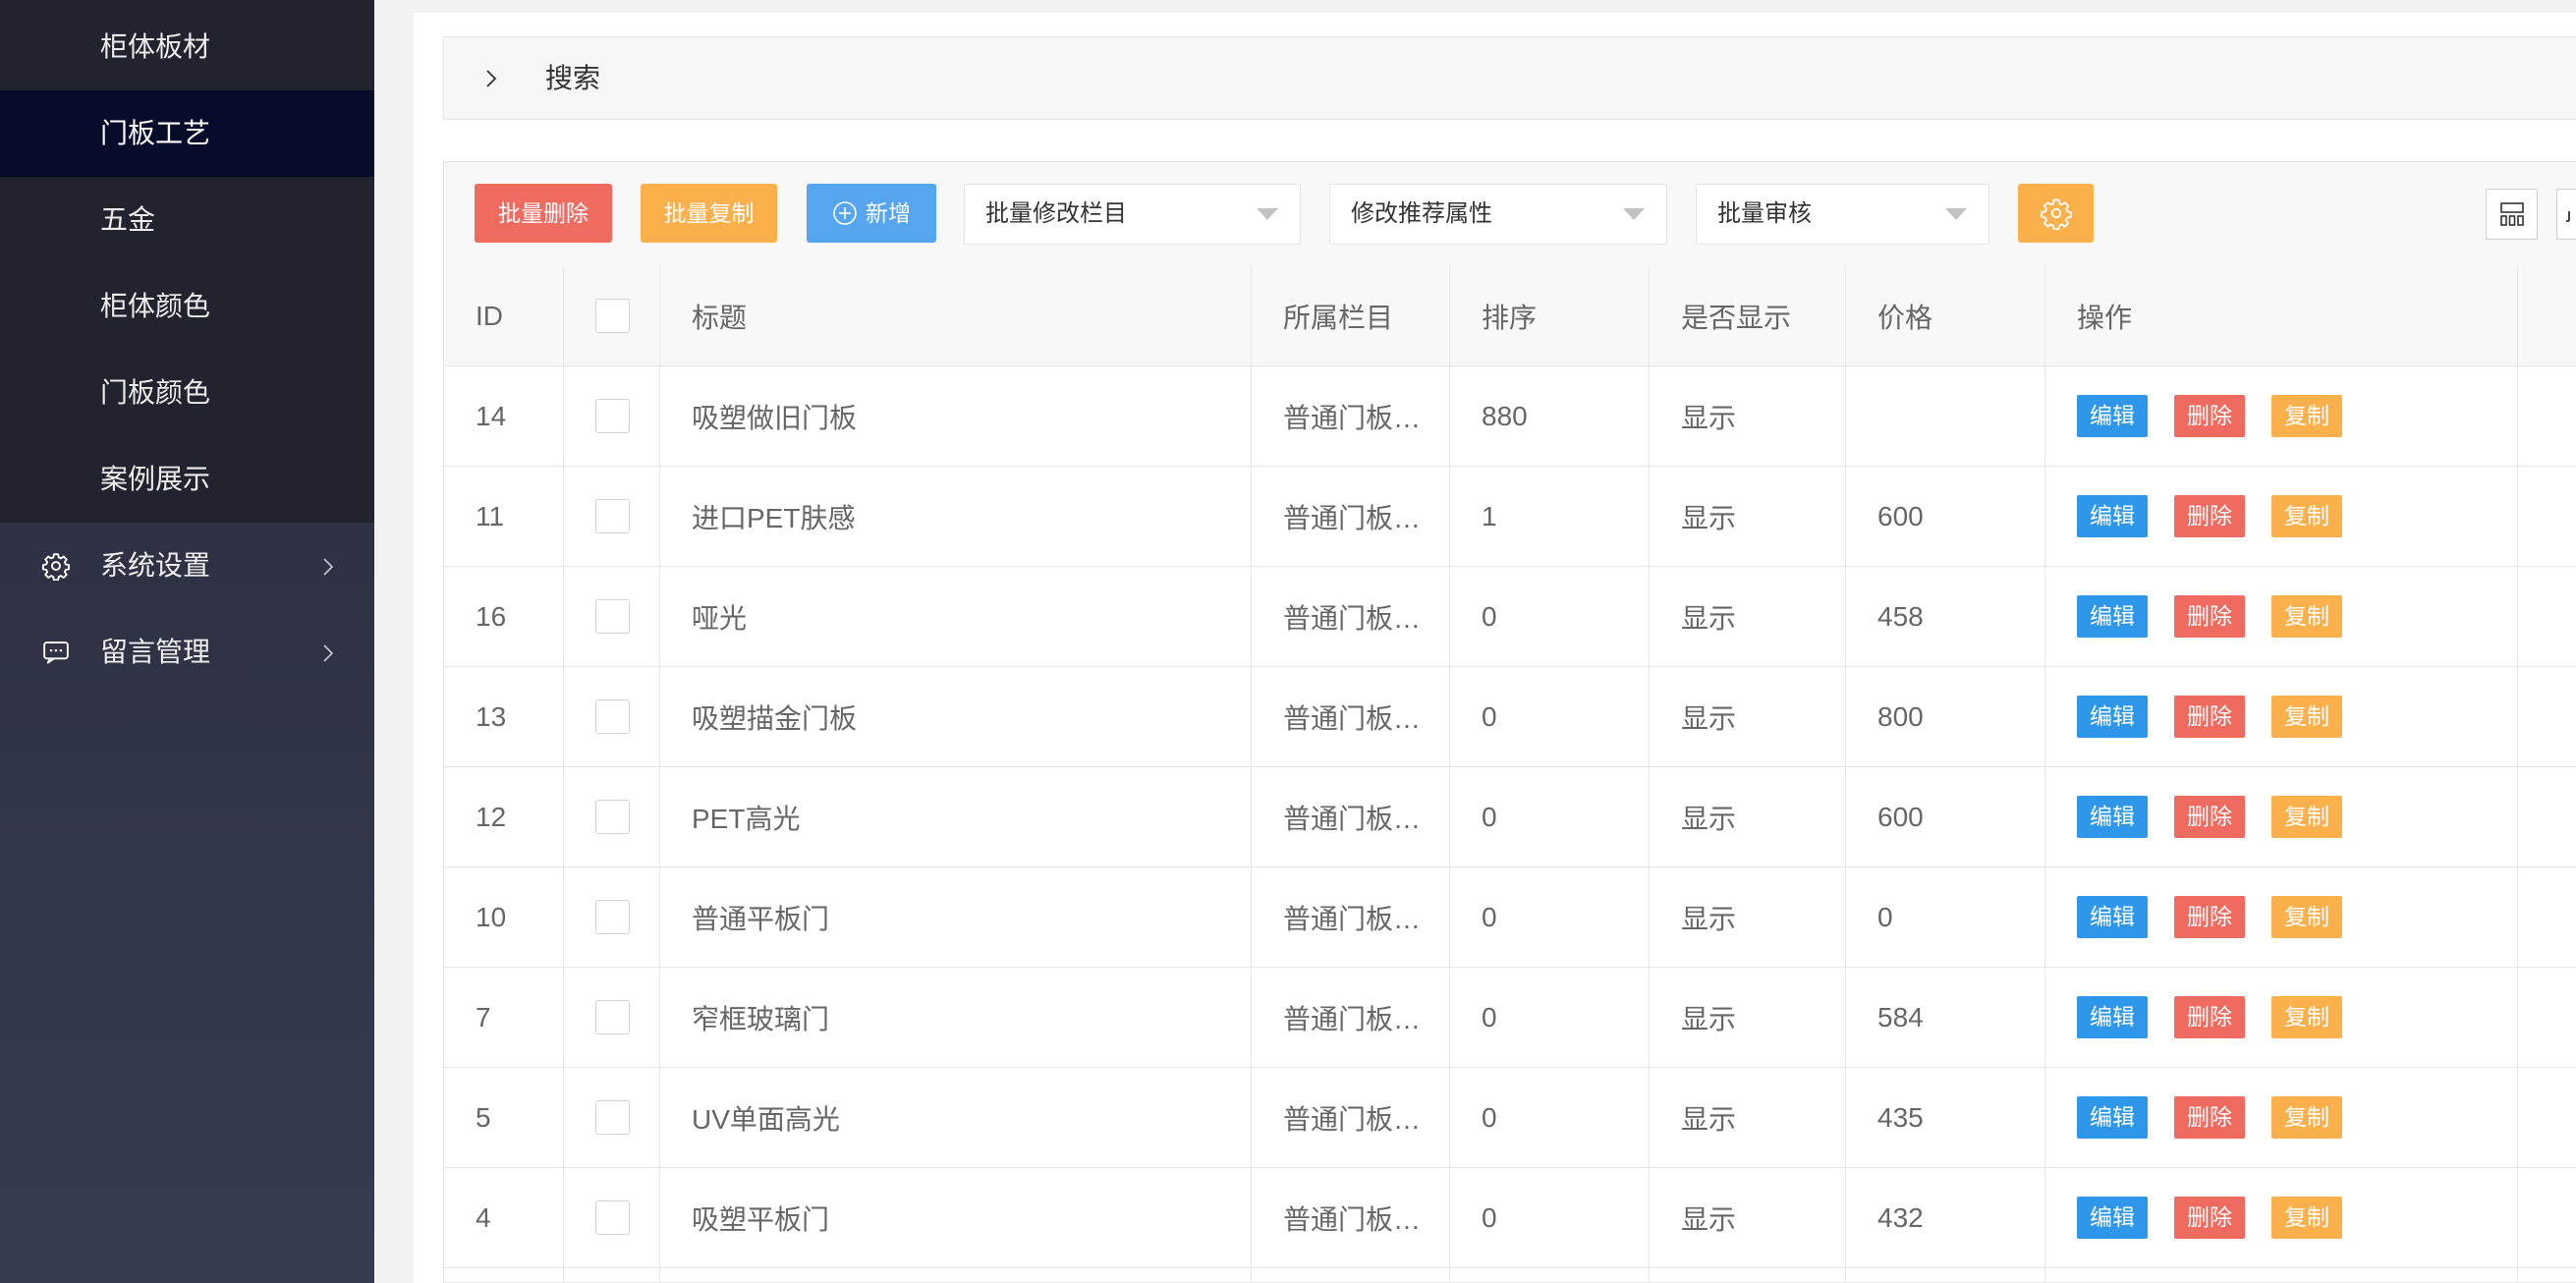 The height and width of the screenshot is (1283, 2576). What do you see at coordinates (187, 47) in the screenshot?
I see `sidebar-item-cabinet-board: 柜体板材` at bounding box center [187, 47].